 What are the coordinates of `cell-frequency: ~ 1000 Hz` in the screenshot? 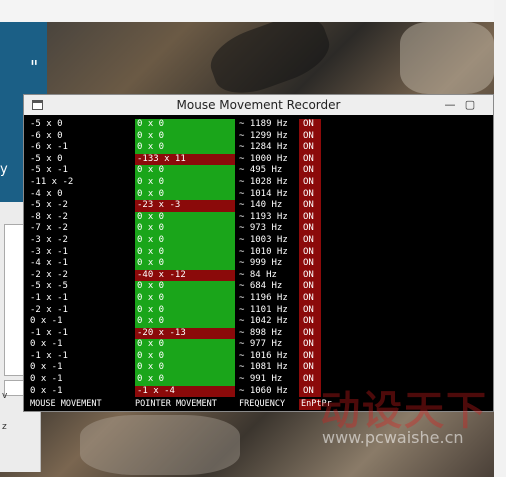 It's located at (263, 158).